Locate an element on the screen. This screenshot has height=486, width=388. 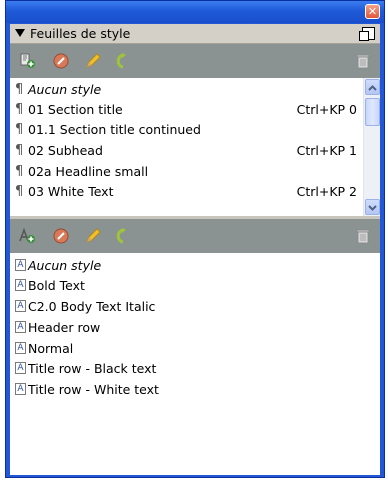
paragraph-style-item: ¶ 01 Section title Ctrl+KP 0 is located at coordinates (186, 109).